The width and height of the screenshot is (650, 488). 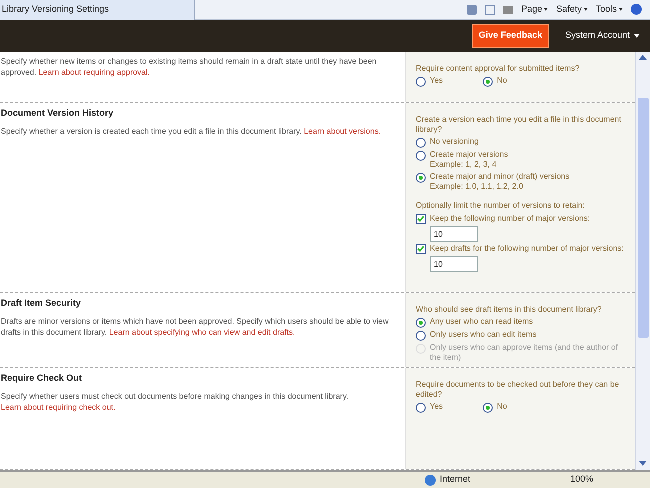 I want to click on learn-more-link: Learn about specifying who can view and edit drafts., so click(x=202, y=332).